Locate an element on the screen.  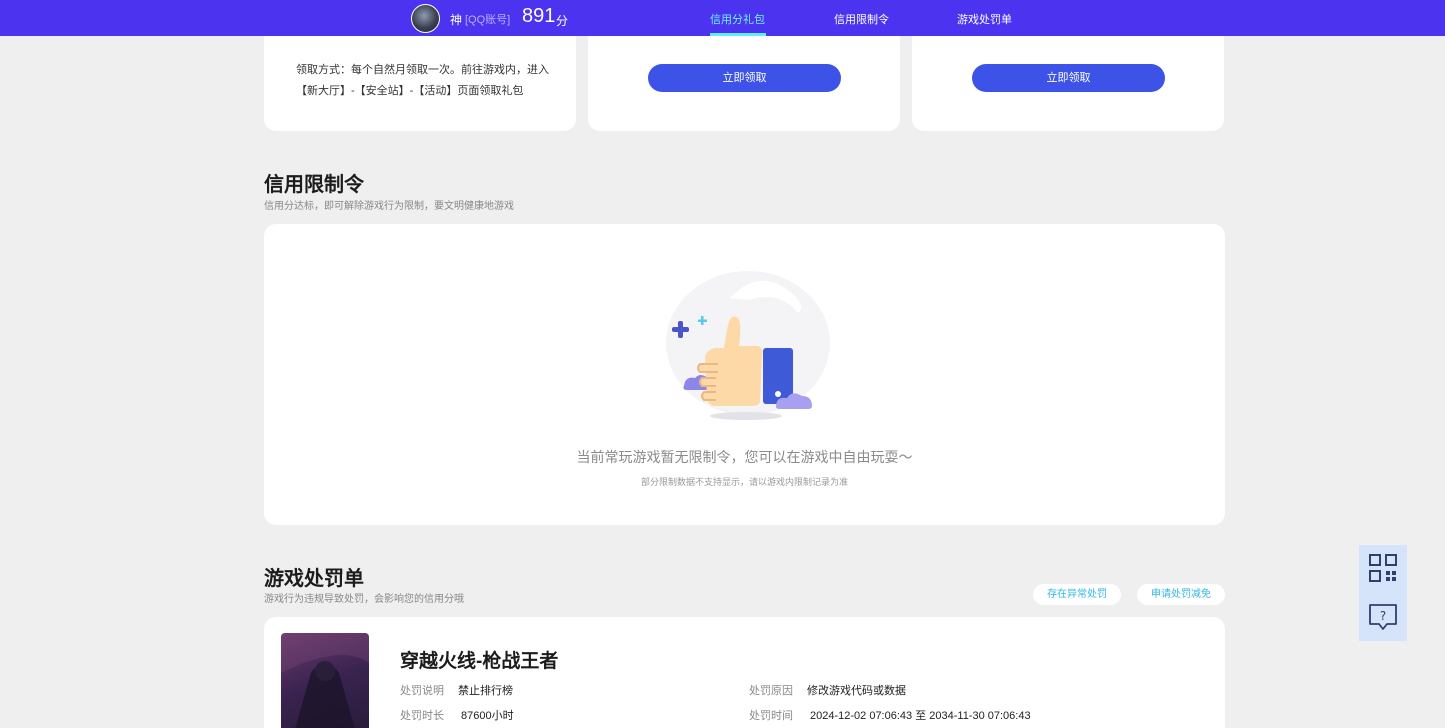
credit-score-unit: 分 is located at coordinates (562, 21).